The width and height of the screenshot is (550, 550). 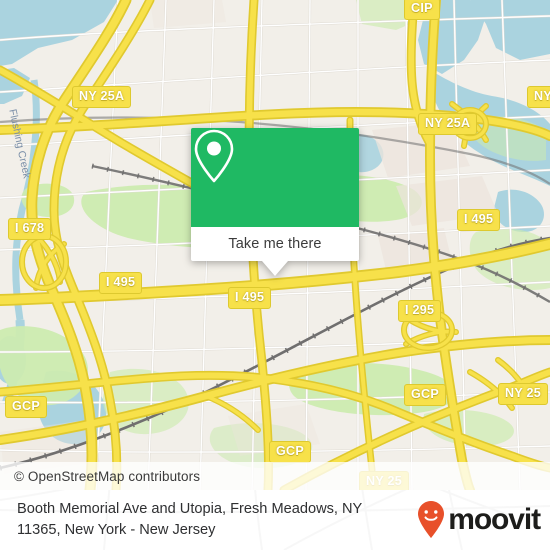 What do you see at coordinates (523, 394) in the screenshot?
I see `map-shield: NY 25` at bounding box center [523, 394].